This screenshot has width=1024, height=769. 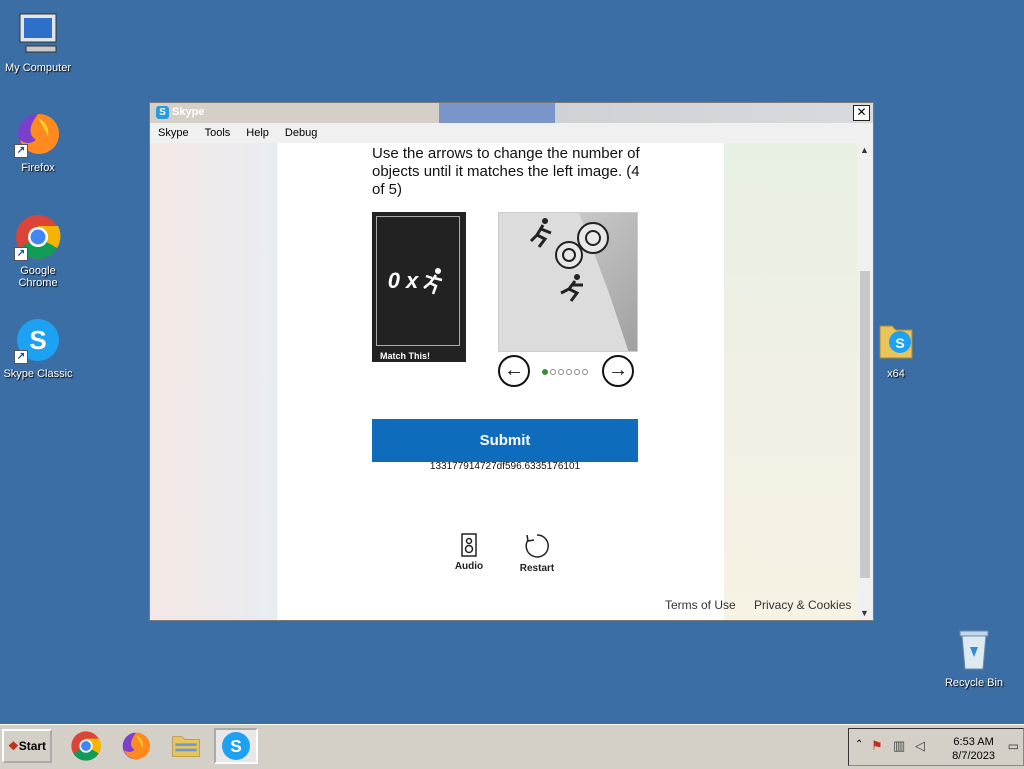 I want to click on taskbar-chrome, so click(x=86, y=746).